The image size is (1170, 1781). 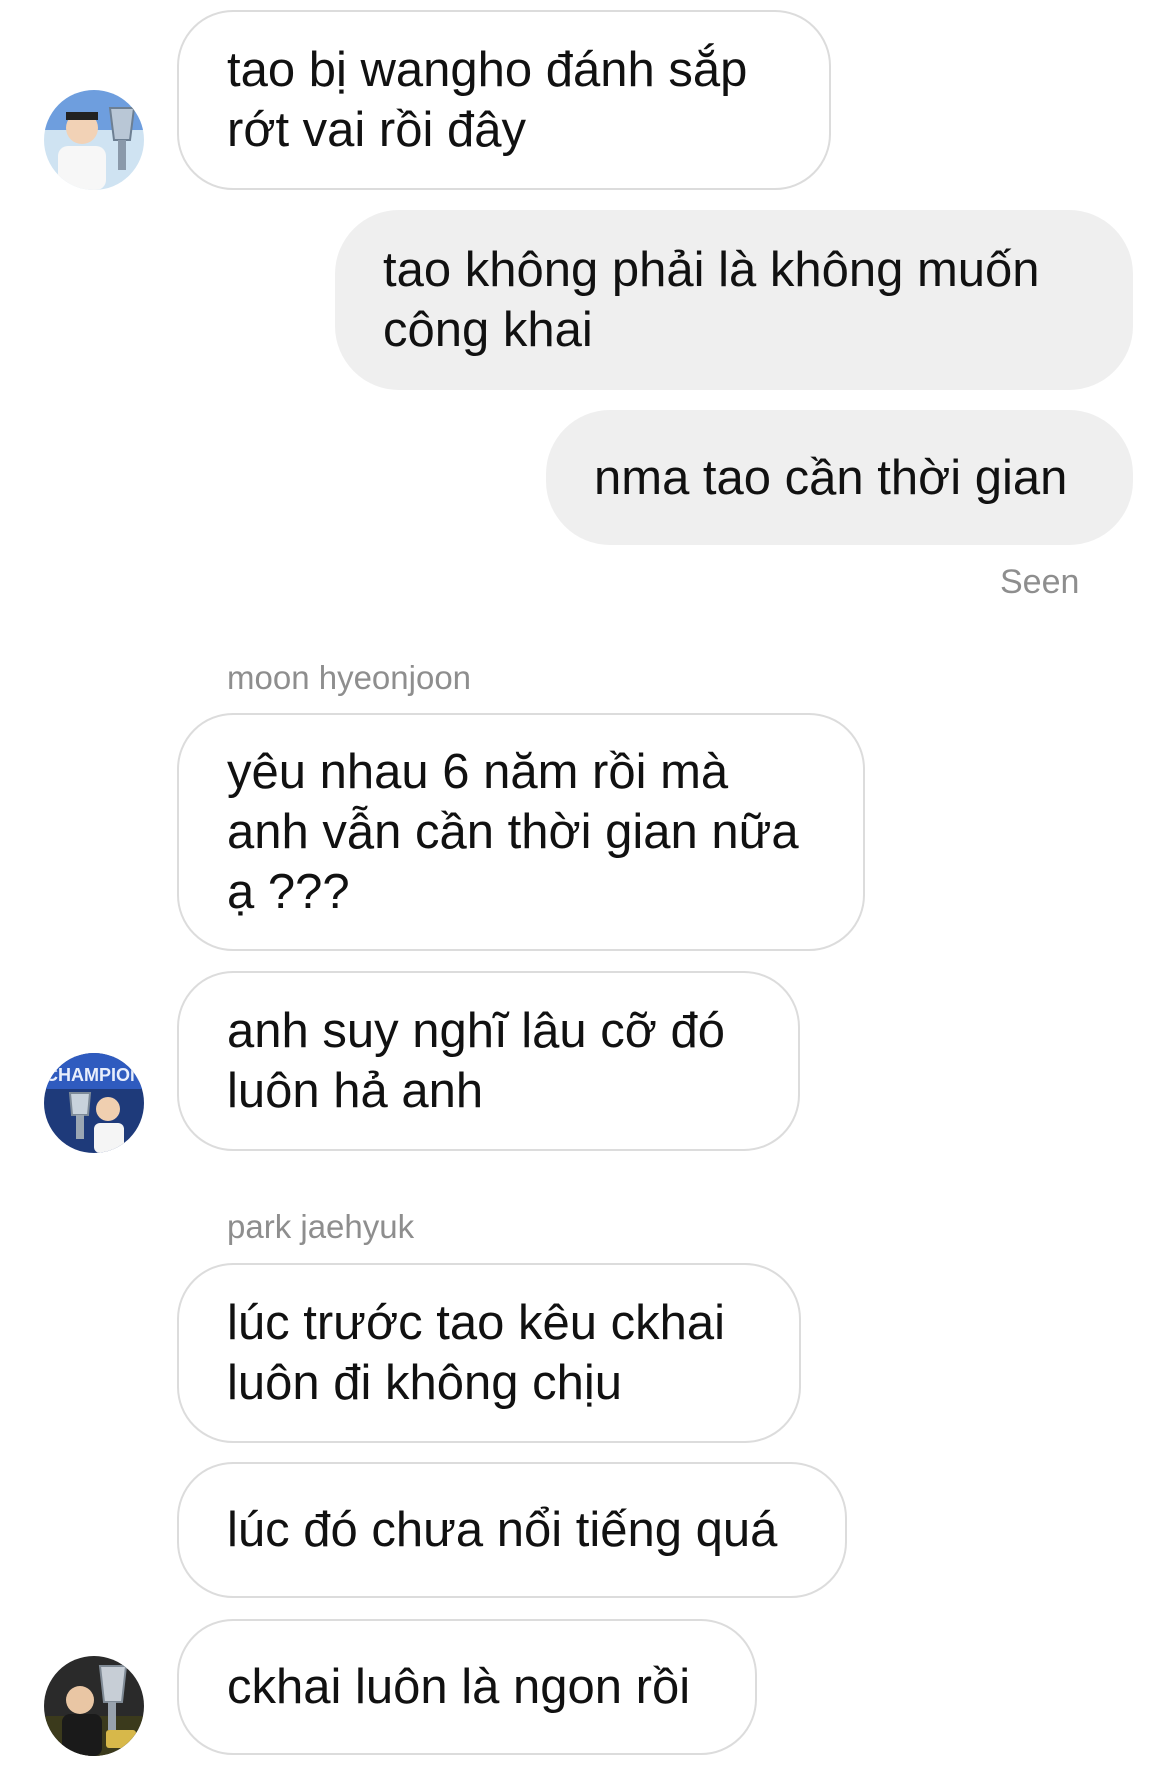 What do you see at coordinates (349, 677) in the screenshot?
I see `sender-name: moon hyeonjoon` at bounding box center [349, 677].